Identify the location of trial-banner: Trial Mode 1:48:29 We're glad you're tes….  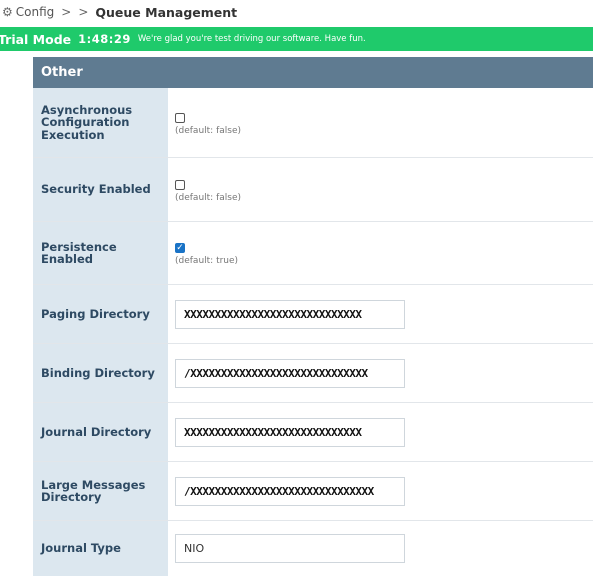
(296, 39).